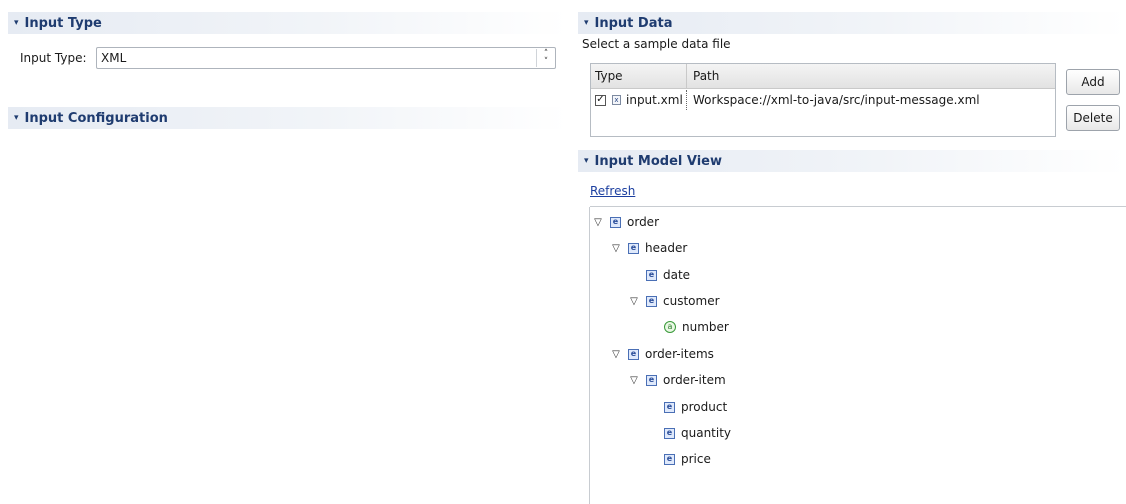 Image resolution: width=1126 pixels, height=504 pixels. Describe the element at coordinates (288, 118) in the screenshot. I see `input-configuration-section-header: ▾ Input Configuration` at that location.